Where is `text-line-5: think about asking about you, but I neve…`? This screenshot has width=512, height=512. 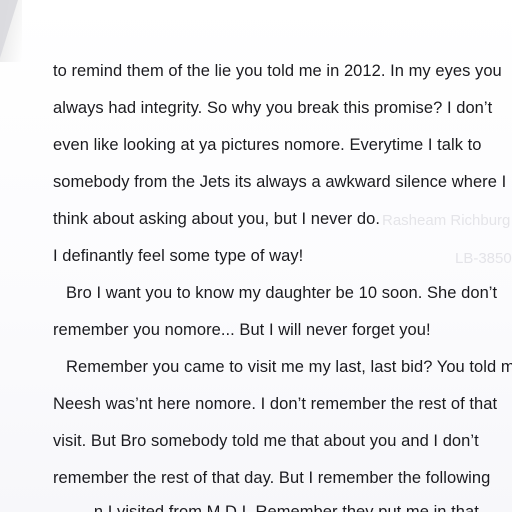 text-line-5: think about asking about you, but I neve… is located at coordinates (216, 219).